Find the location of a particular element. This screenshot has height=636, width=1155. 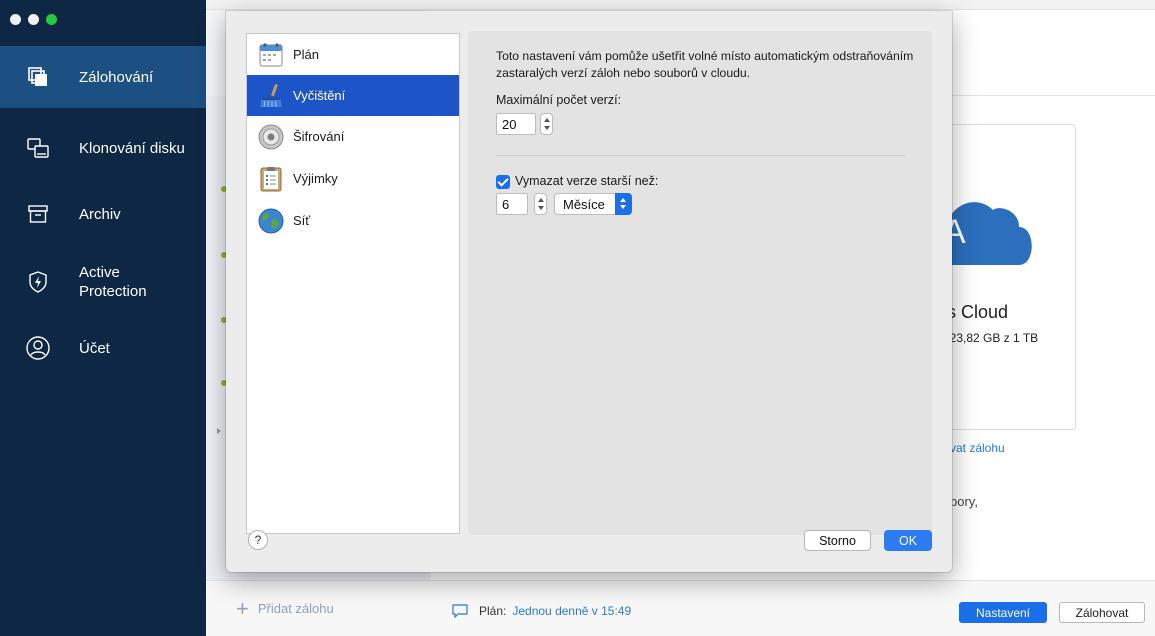

category-network: Síť is located at coordinates (353, 220).